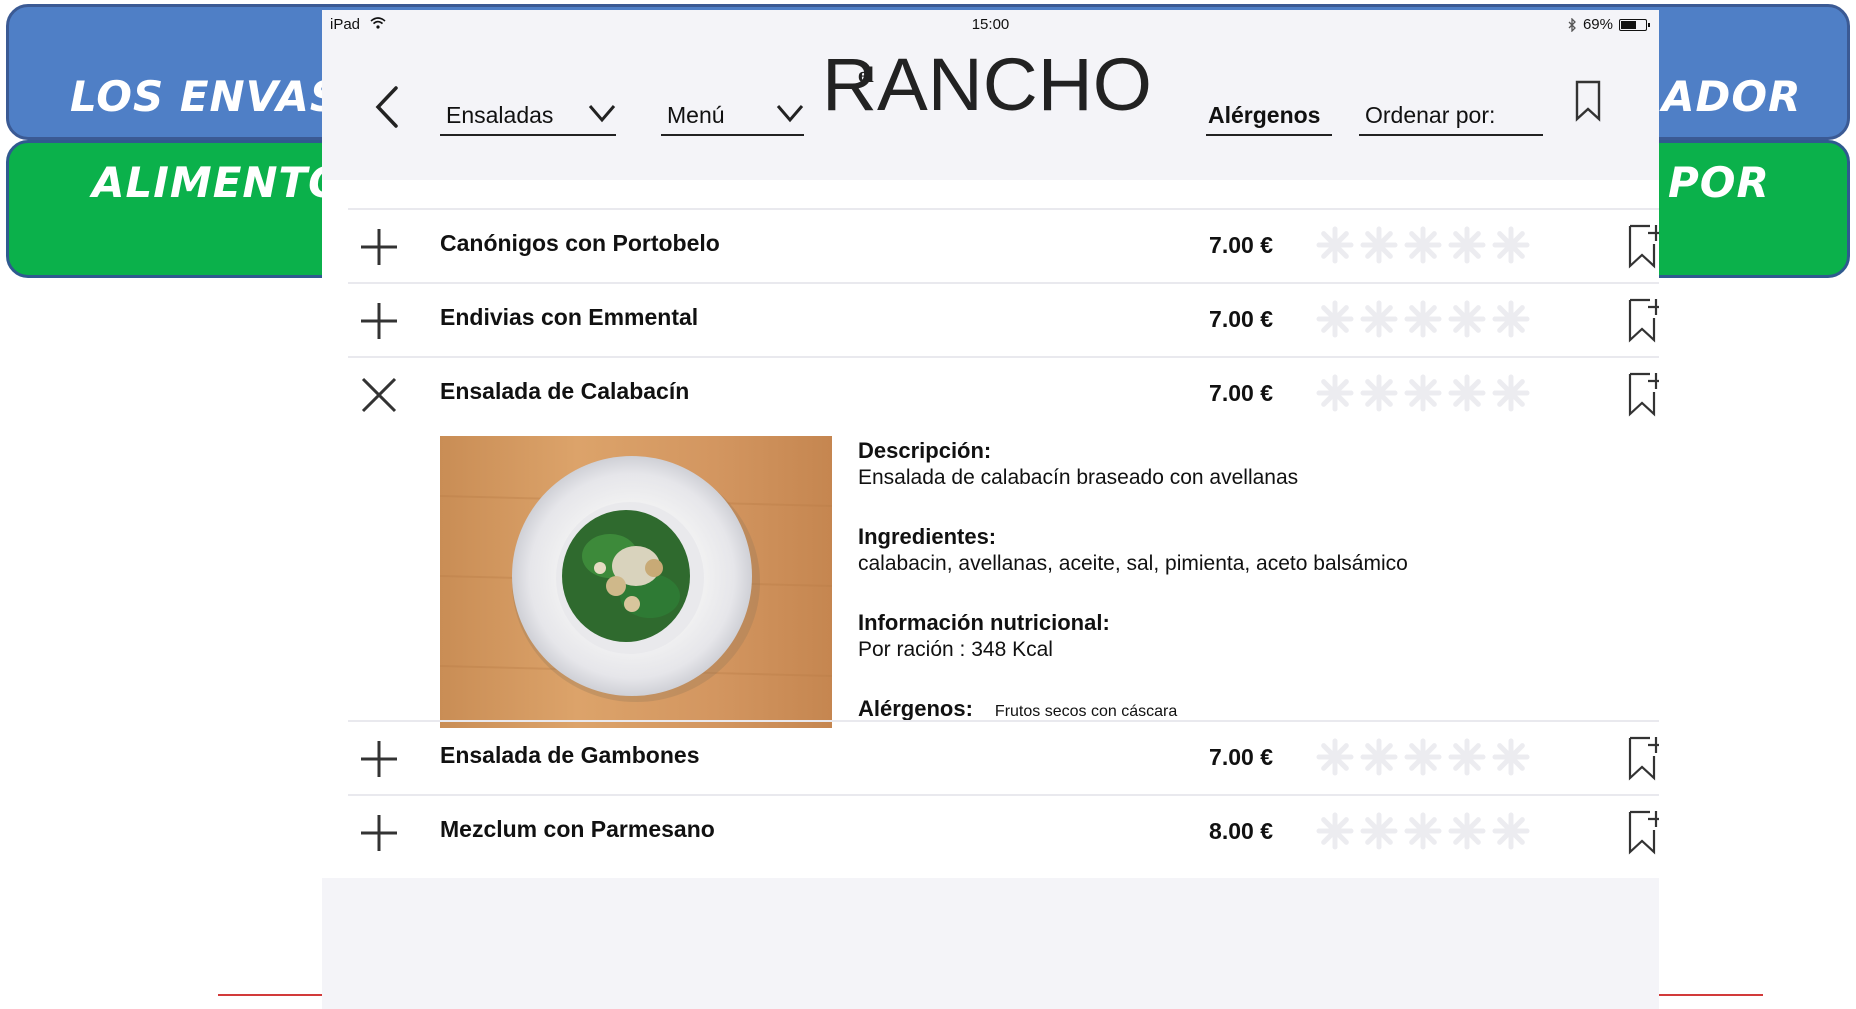 The image size is (1856, 1009). What do you see at coordinates (570, 755) in the screenshot?
I see `dish-name: Ensalada de Gambones` at bounding box center [570, 755].